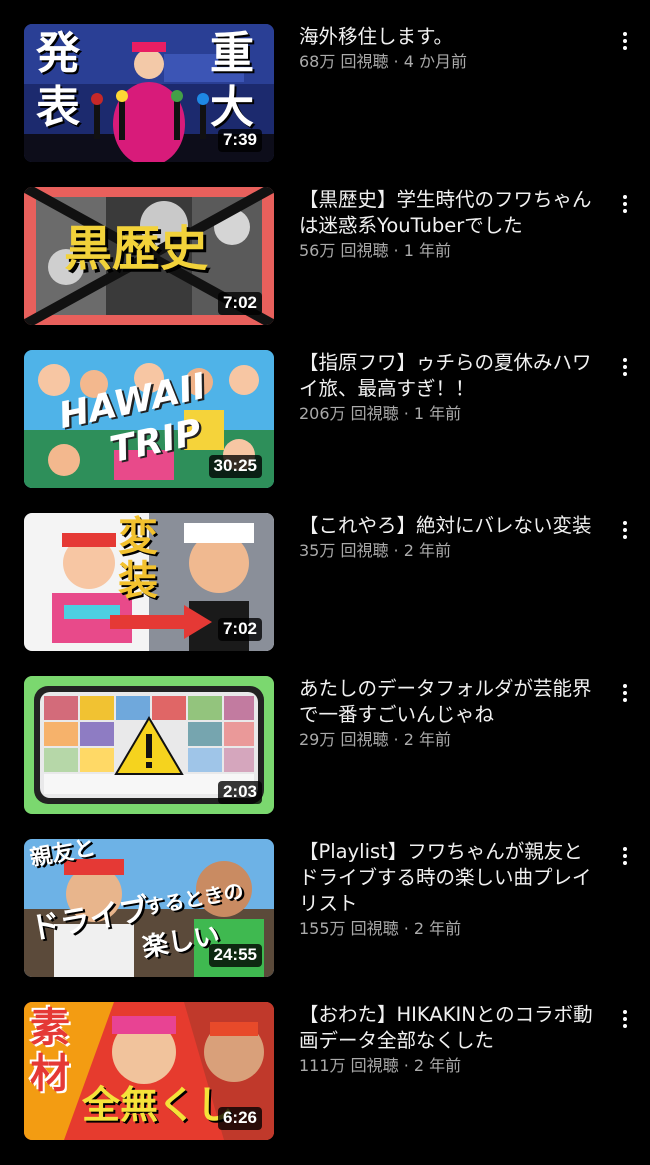  Describe the element at coordinates (58, 53) in the screenshot. I see `thumbnail-caption: 発` at that location.